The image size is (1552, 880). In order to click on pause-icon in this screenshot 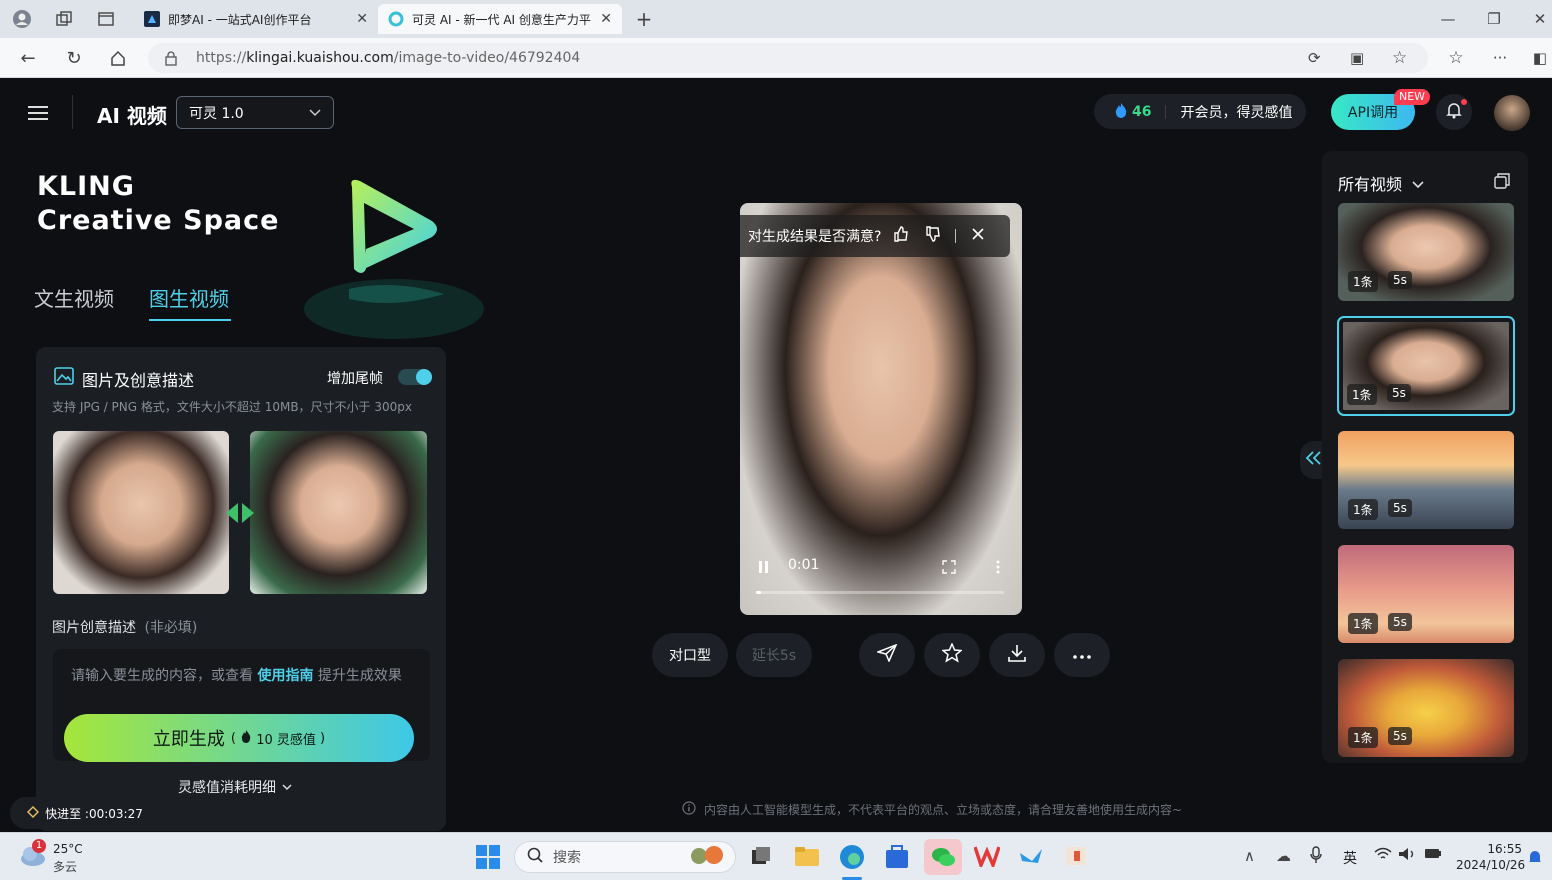, I will do `click(764, 568)`.